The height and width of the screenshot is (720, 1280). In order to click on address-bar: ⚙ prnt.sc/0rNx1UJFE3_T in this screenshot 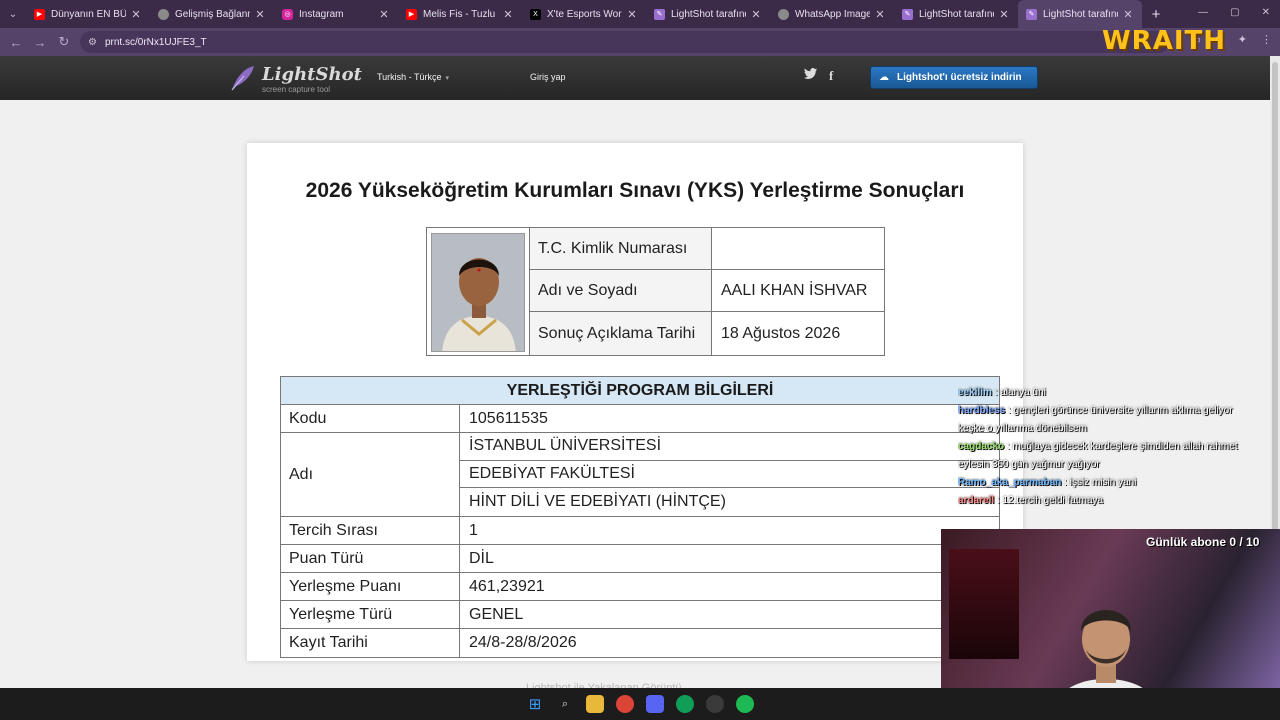, I will do `click(625, 42)`.